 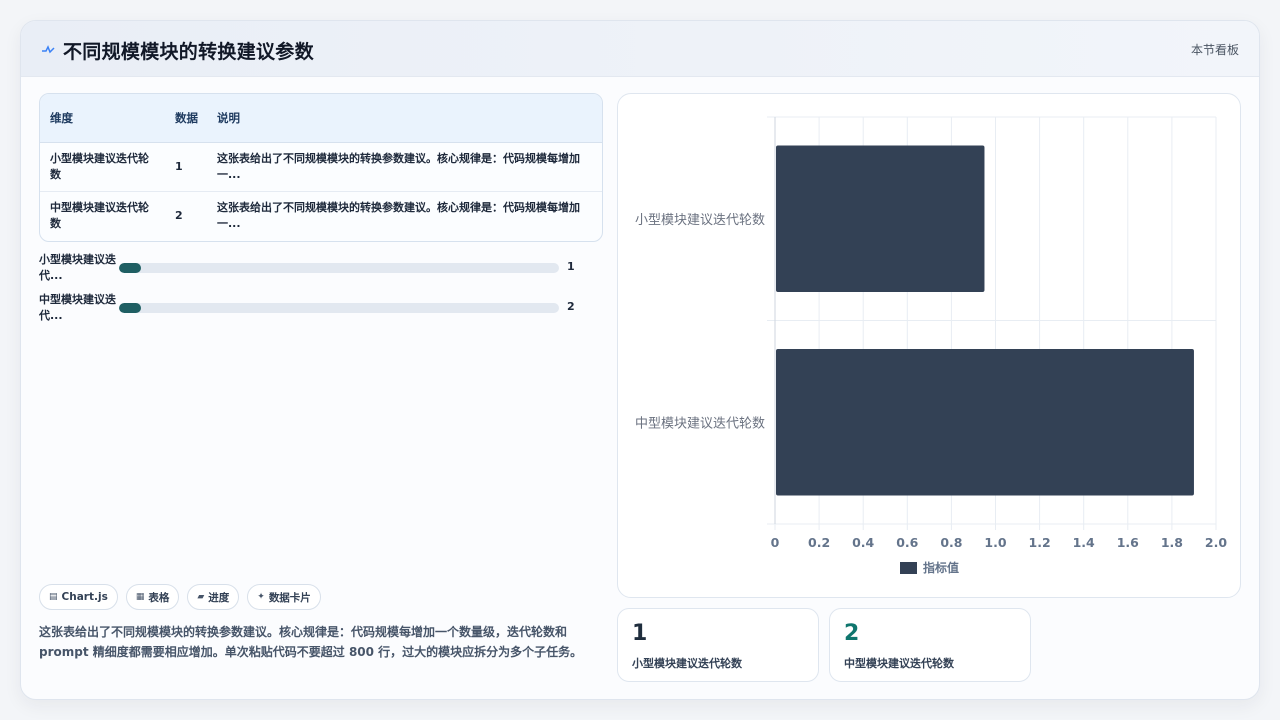 What do you see at coordinates (201, 597) in the screenshot?
I see `progress-icon: ▰` at bounding box center [201, 597].